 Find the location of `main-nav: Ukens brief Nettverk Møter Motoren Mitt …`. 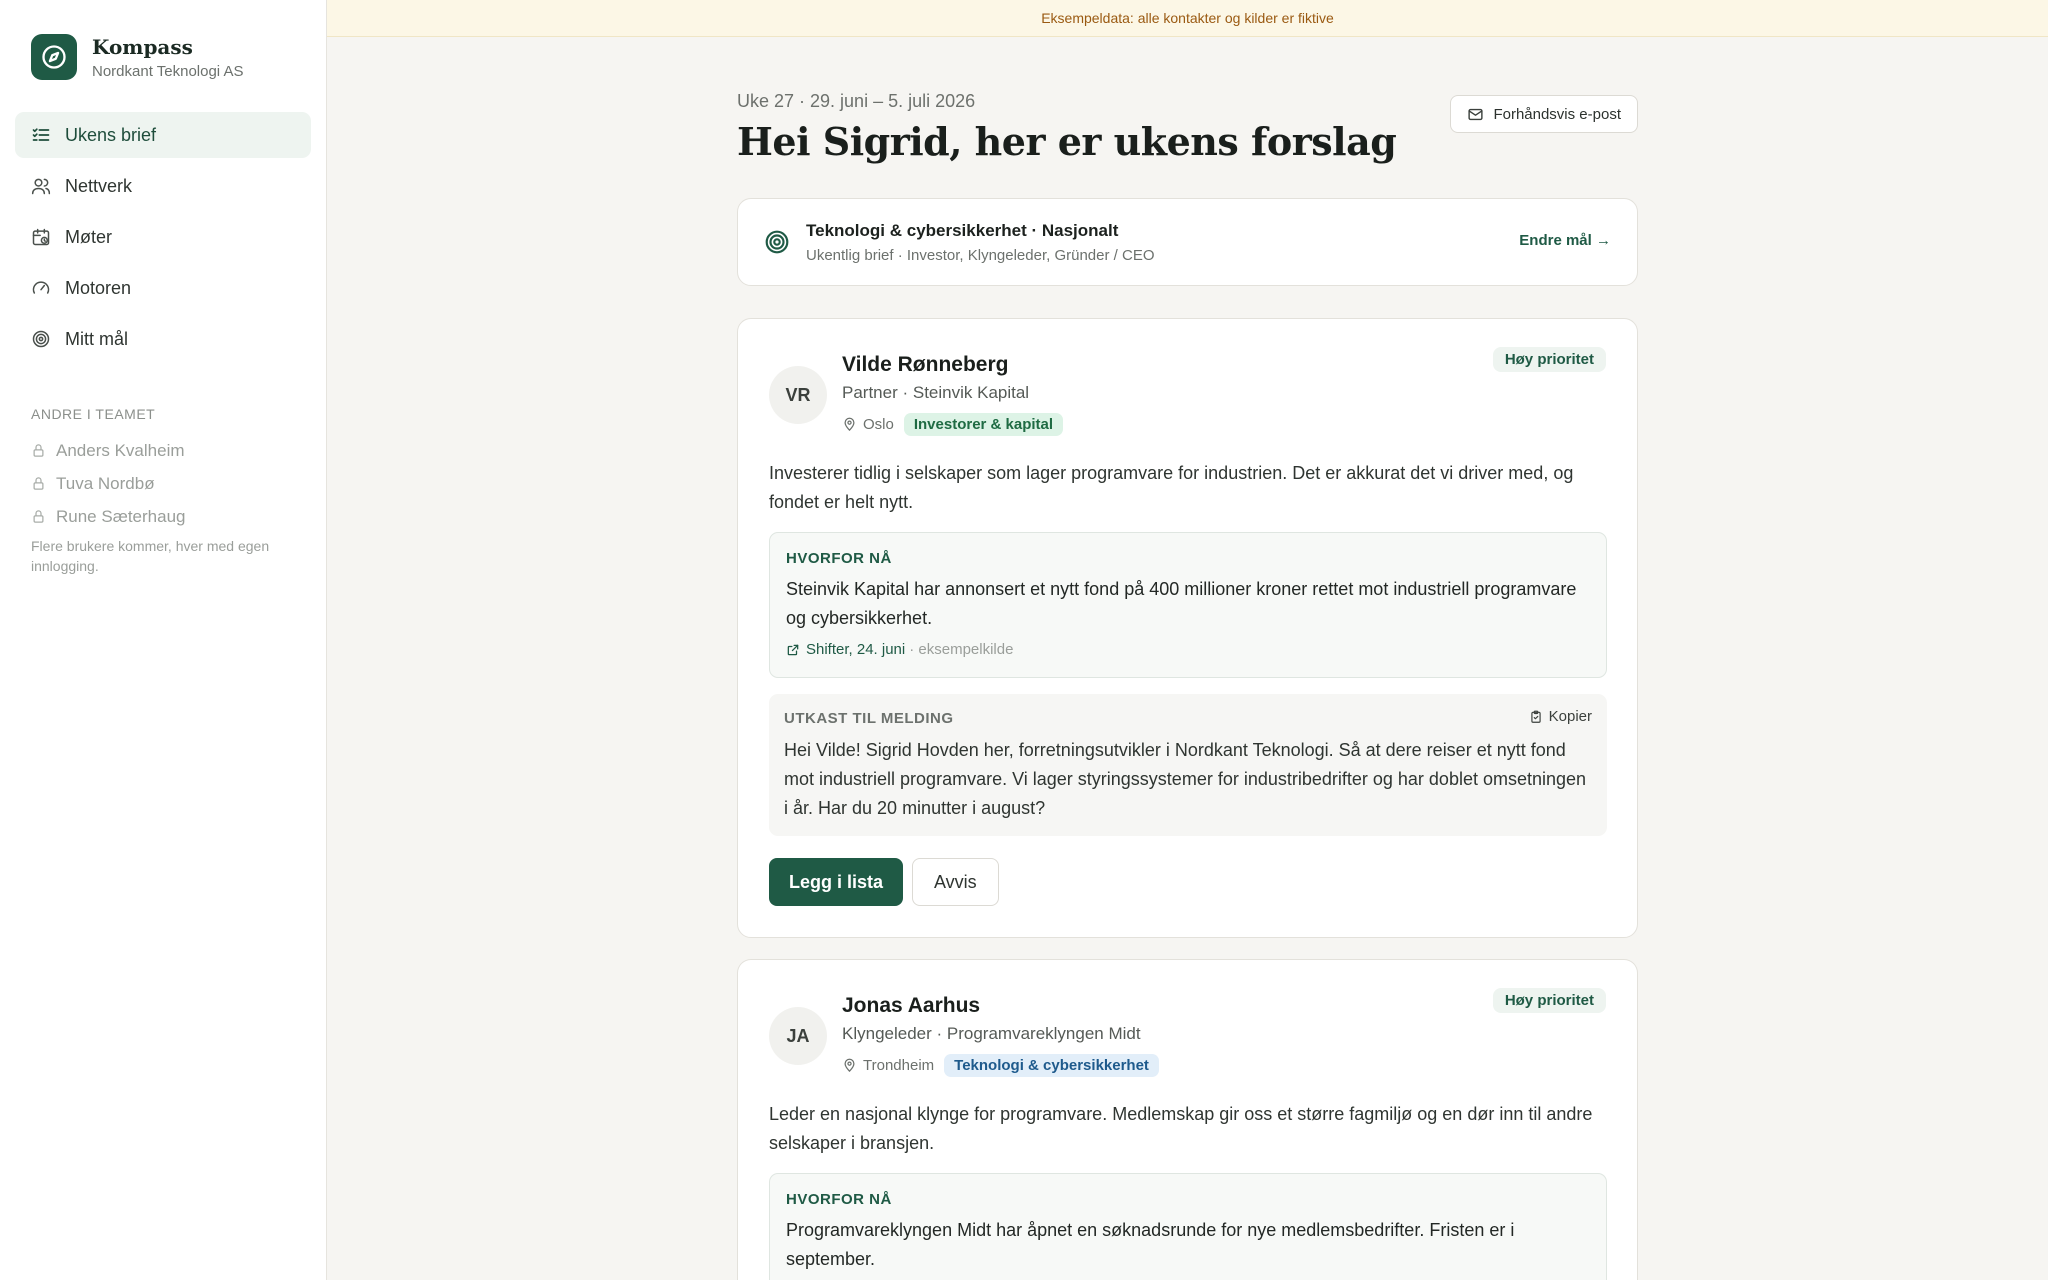

main-nav: Ukens brief Nettverk Møter Motoren Mitt … is located at coordinates (163, 239).